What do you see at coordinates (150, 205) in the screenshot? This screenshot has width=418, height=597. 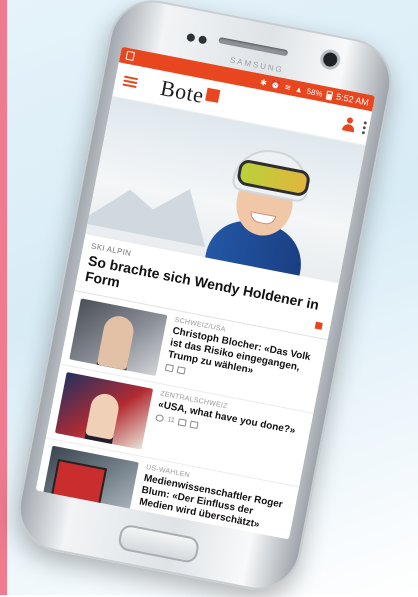 I see `mountain-backdrop` at bounding box center [150, 205].